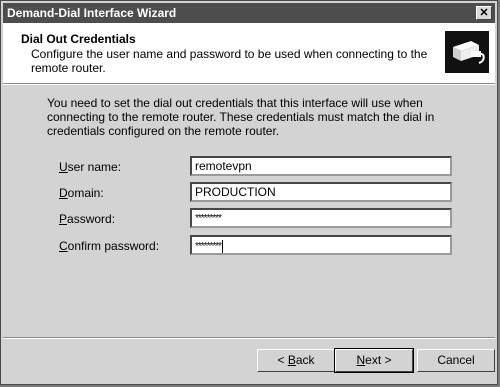 The height and width of the screenshot is (387, 500). I want to click on close-button: ✕, so click(484, 13).